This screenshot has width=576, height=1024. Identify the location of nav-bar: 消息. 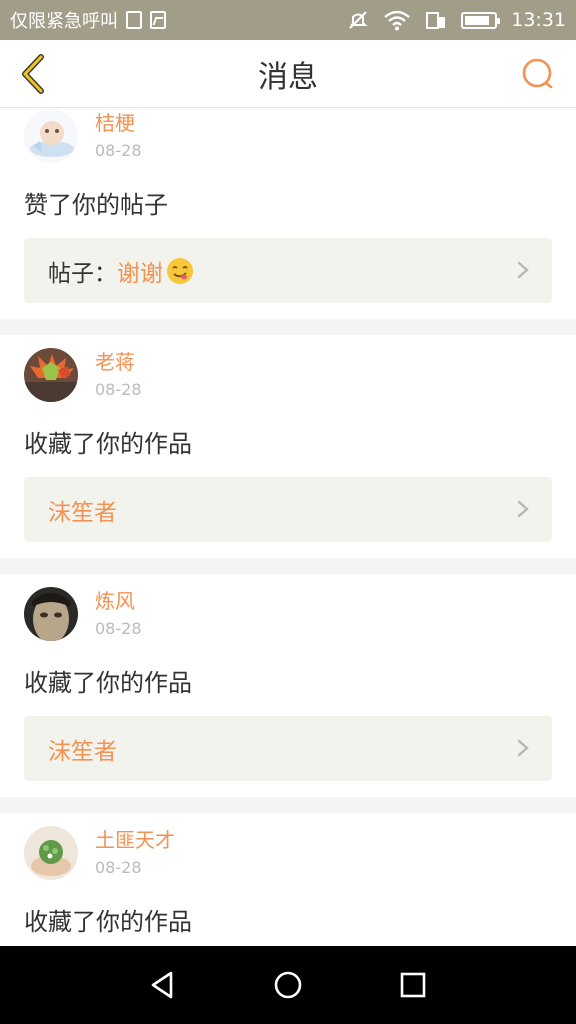
(288, 74).